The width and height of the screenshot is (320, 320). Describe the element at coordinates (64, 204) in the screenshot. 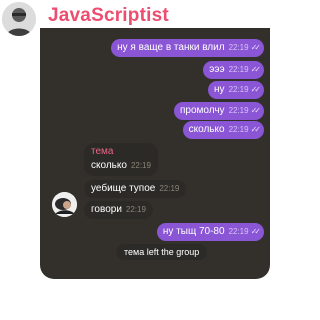

I see `peer-avatar-icon` at that location.